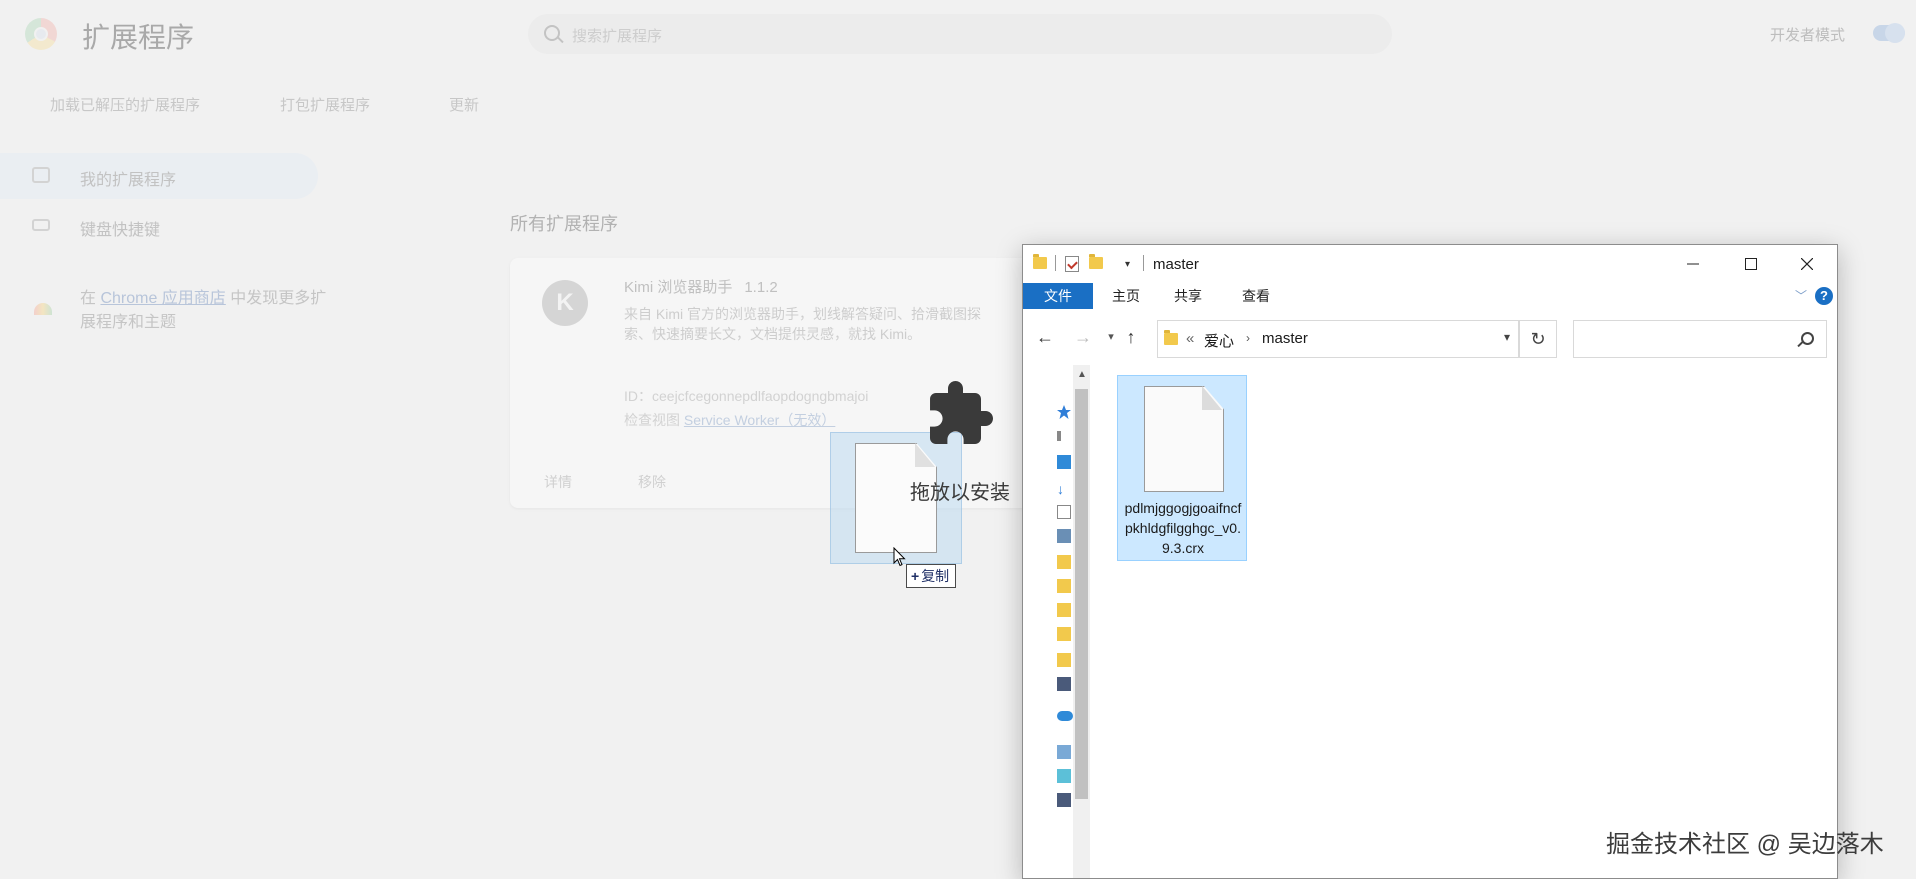 The height and width of the screenshot is (879, 1916). I want to click on close-button, so click(1807, 264).